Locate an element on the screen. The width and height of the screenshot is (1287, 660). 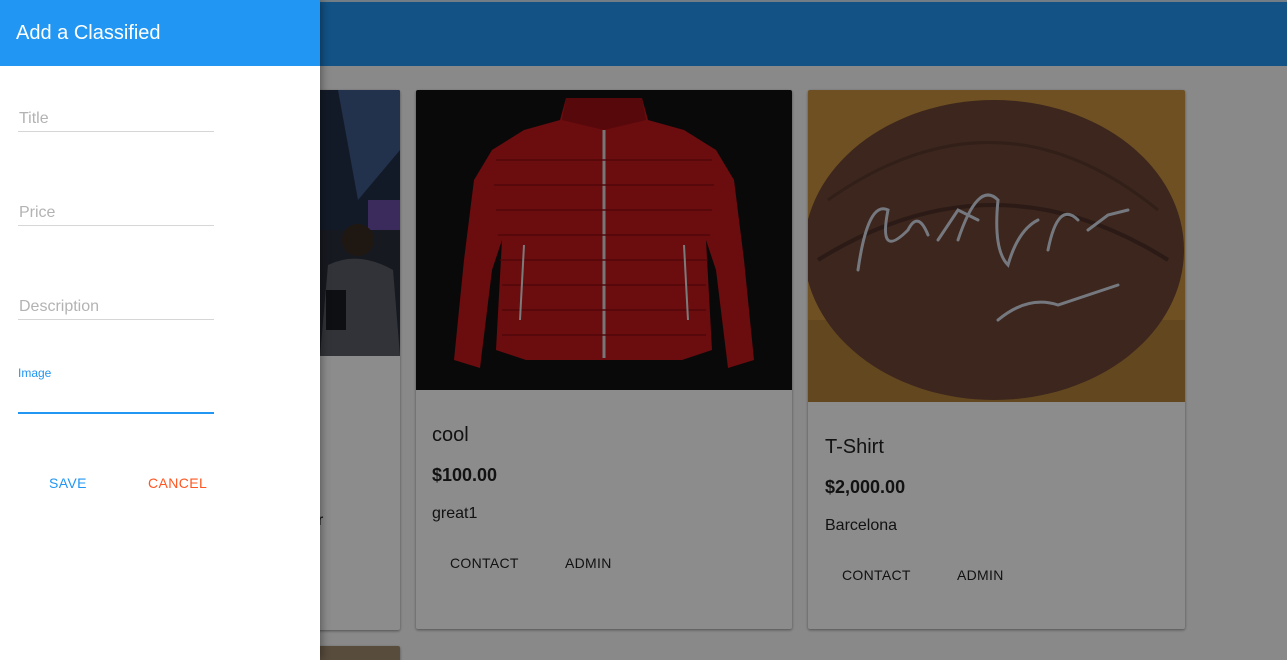
cancel-button: CANCEL is located at coordinates (177, 483).